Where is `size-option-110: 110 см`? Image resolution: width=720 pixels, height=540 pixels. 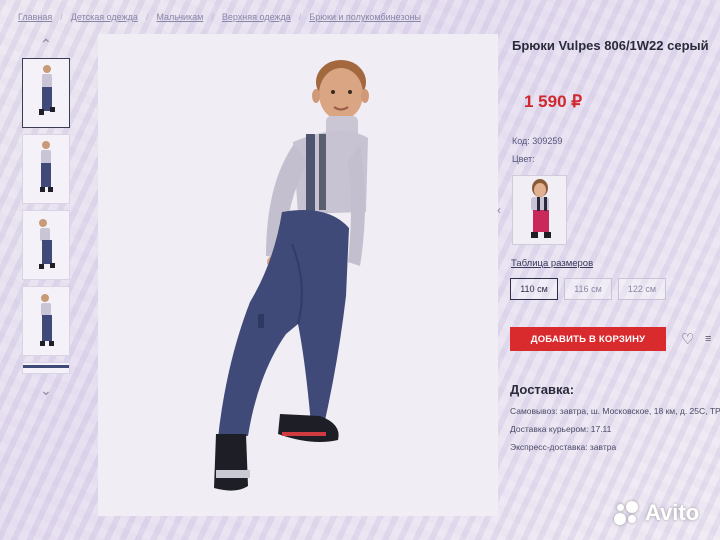
size-option-110: 110 см is located at coordinates (534, 289).